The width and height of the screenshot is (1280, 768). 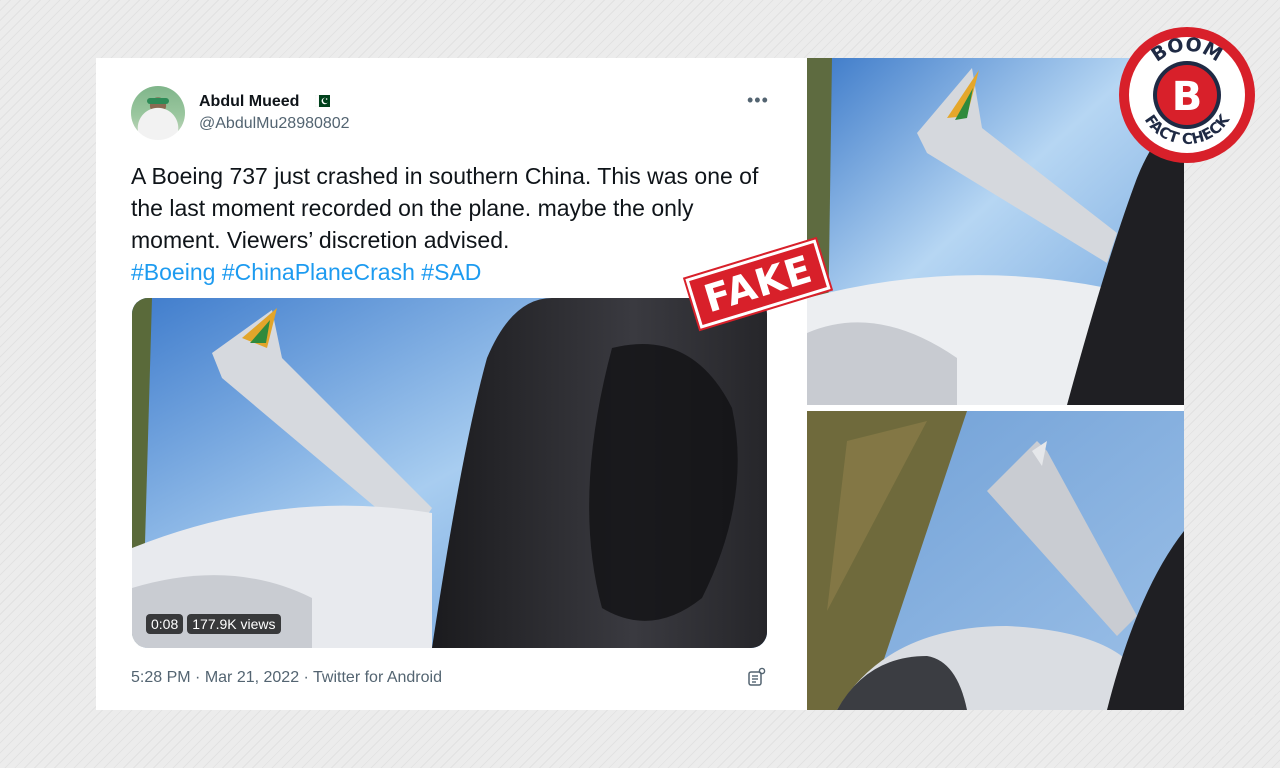 I want to click on display-name: Abdul Mueed, so click(x=249, y=102).